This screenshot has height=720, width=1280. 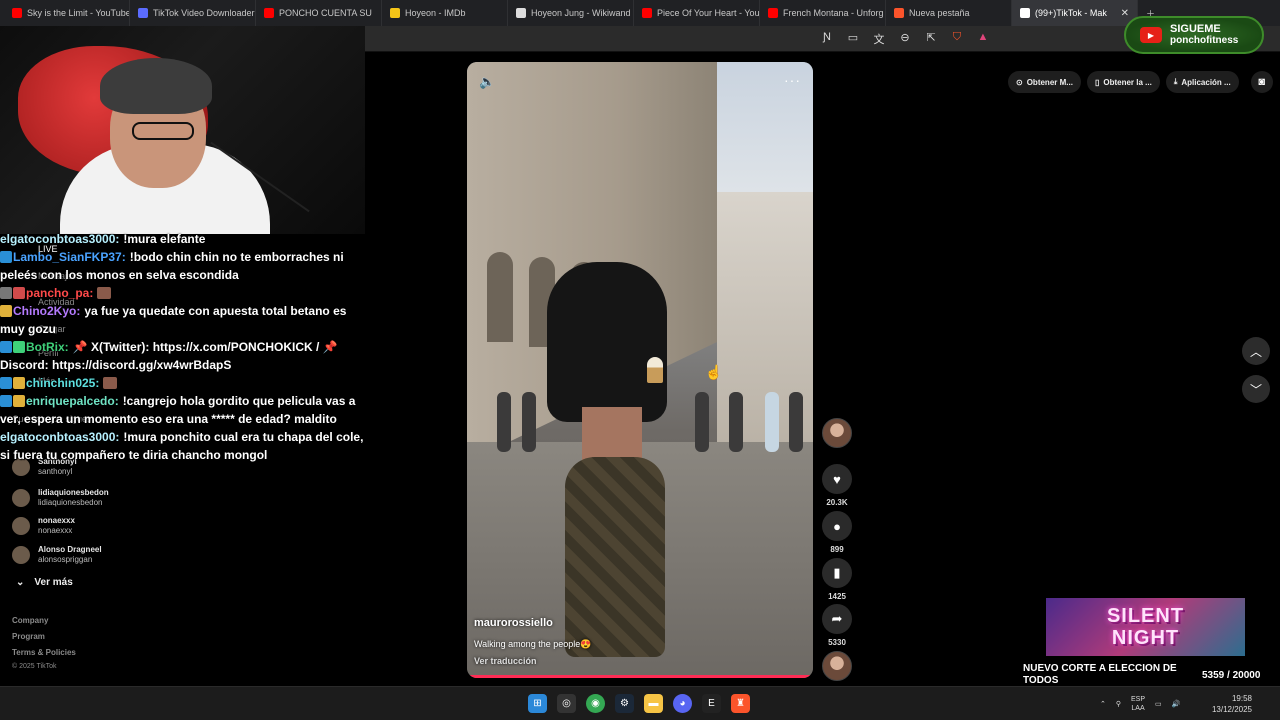 I want to click on windows-start-icon: ⊞, so click(x=537, y=703).